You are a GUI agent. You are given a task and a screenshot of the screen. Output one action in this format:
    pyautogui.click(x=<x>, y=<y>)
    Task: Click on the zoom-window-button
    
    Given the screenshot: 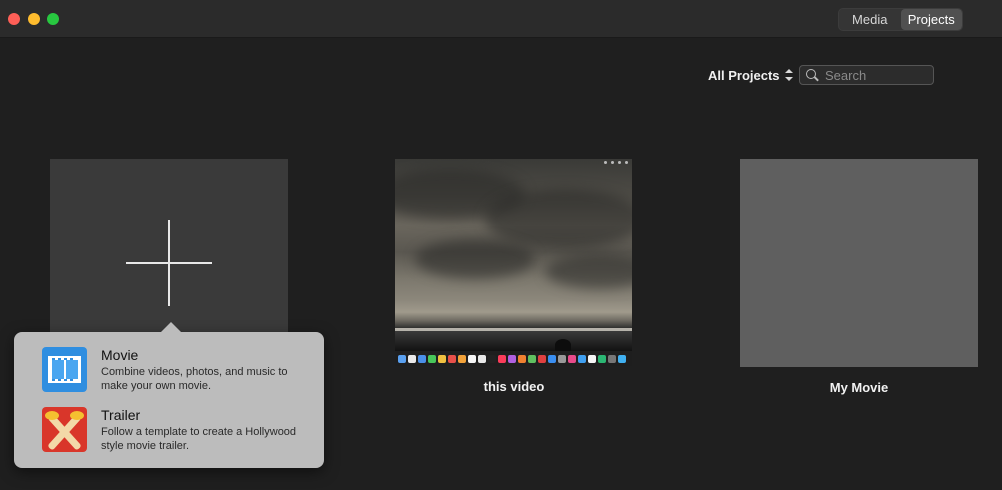 What is the action you would take?
    pyautogui.click(x=53, y=19)
    